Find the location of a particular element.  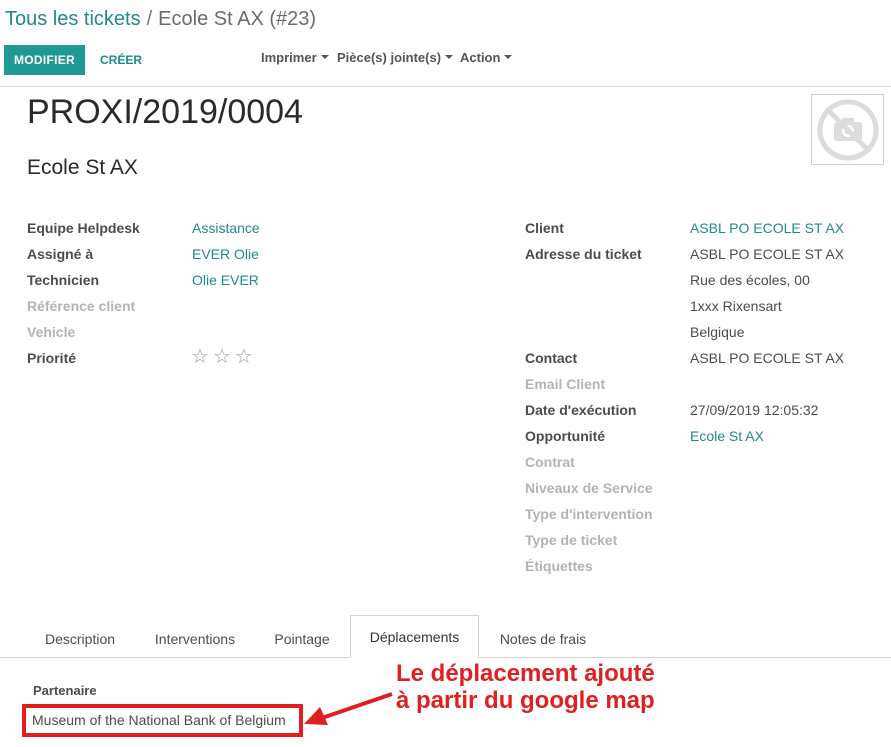

print-dropdown: Imprimer is located at coordinates (295, 57).